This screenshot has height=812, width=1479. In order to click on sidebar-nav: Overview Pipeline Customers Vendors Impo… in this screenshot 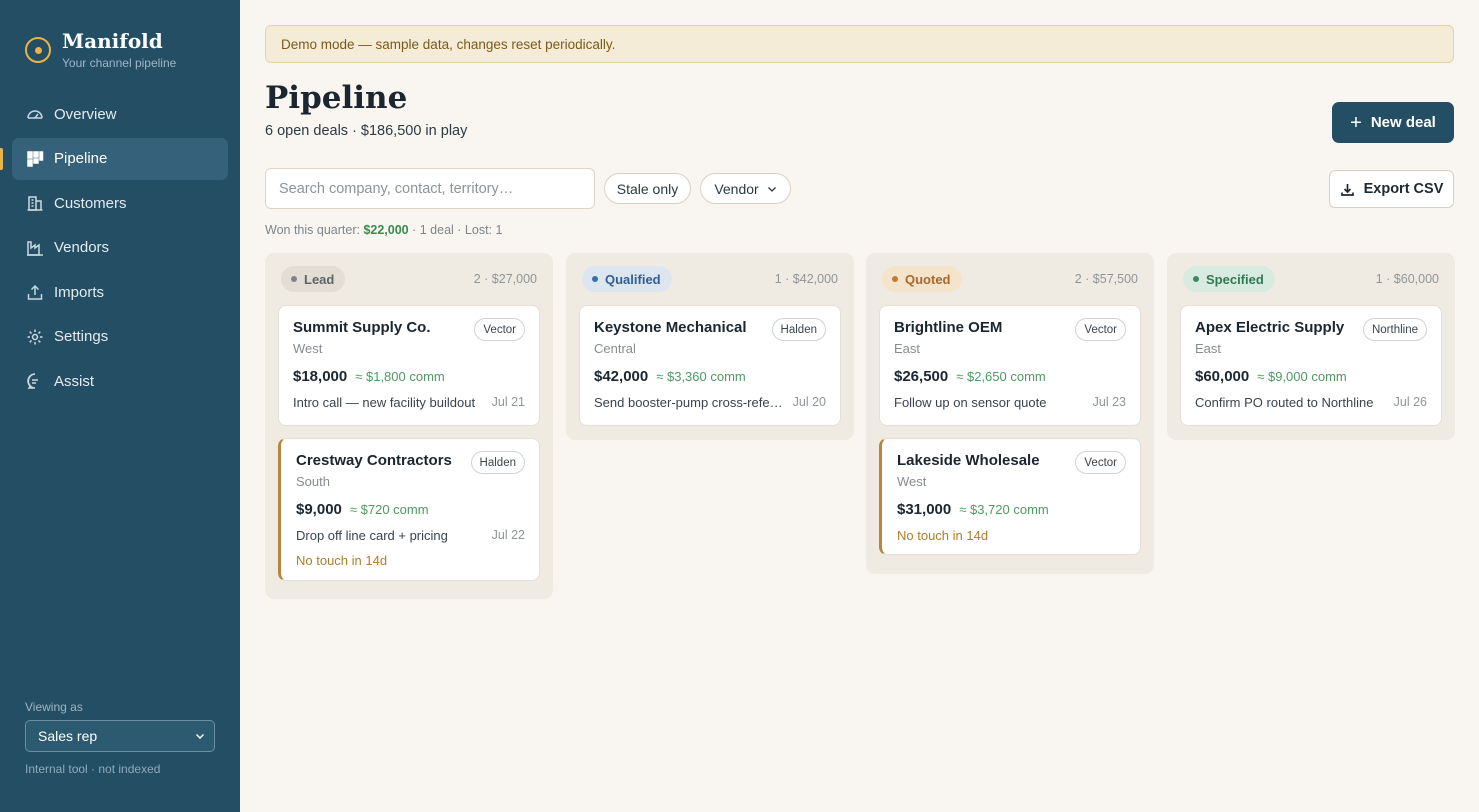, I will do `click(114, 249)`.